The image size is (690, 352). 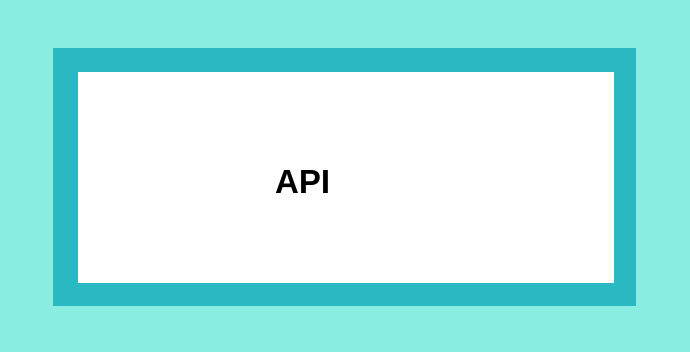 What do you see at coordinates (303, 181) in the screenshot?
I see `api-box-label: API` at bounding box center [303, 181].